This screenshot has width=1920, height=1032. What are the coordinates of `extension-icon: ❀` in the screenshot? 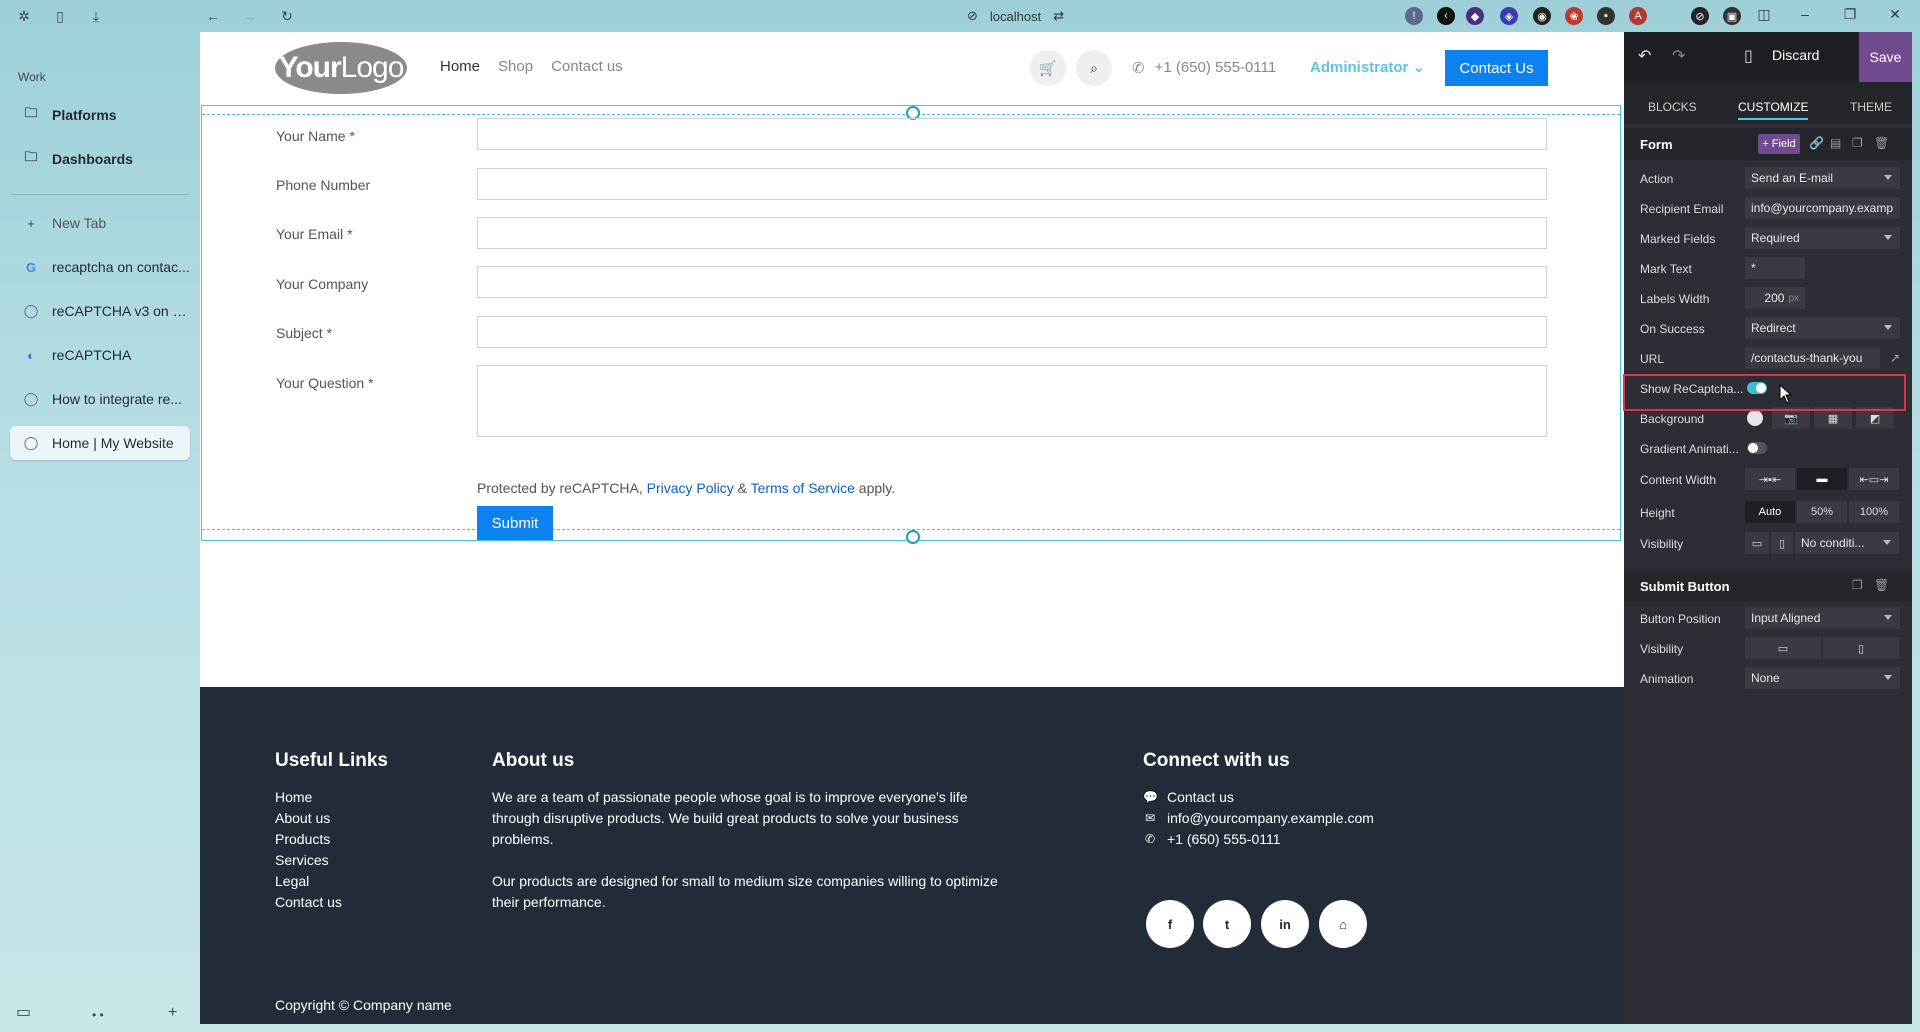 It's located at (1574, 16).